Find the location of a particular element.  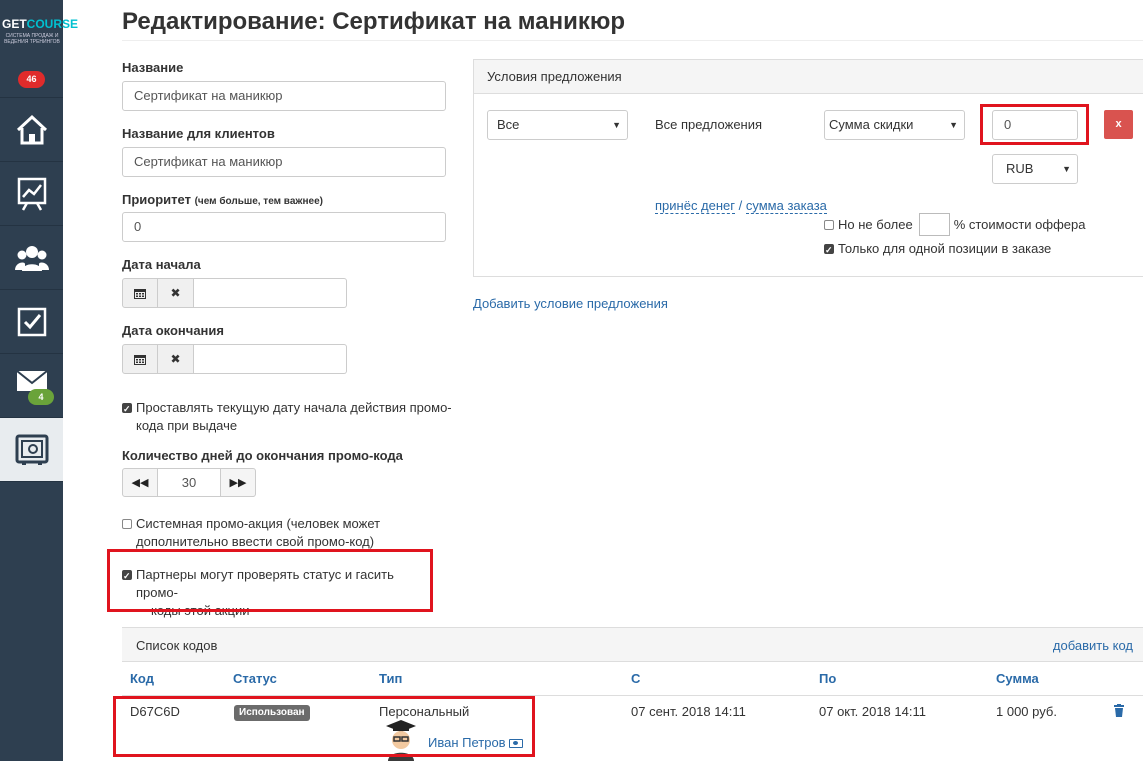

mail-count-badge: 4 is located at coordinates (41, 397).